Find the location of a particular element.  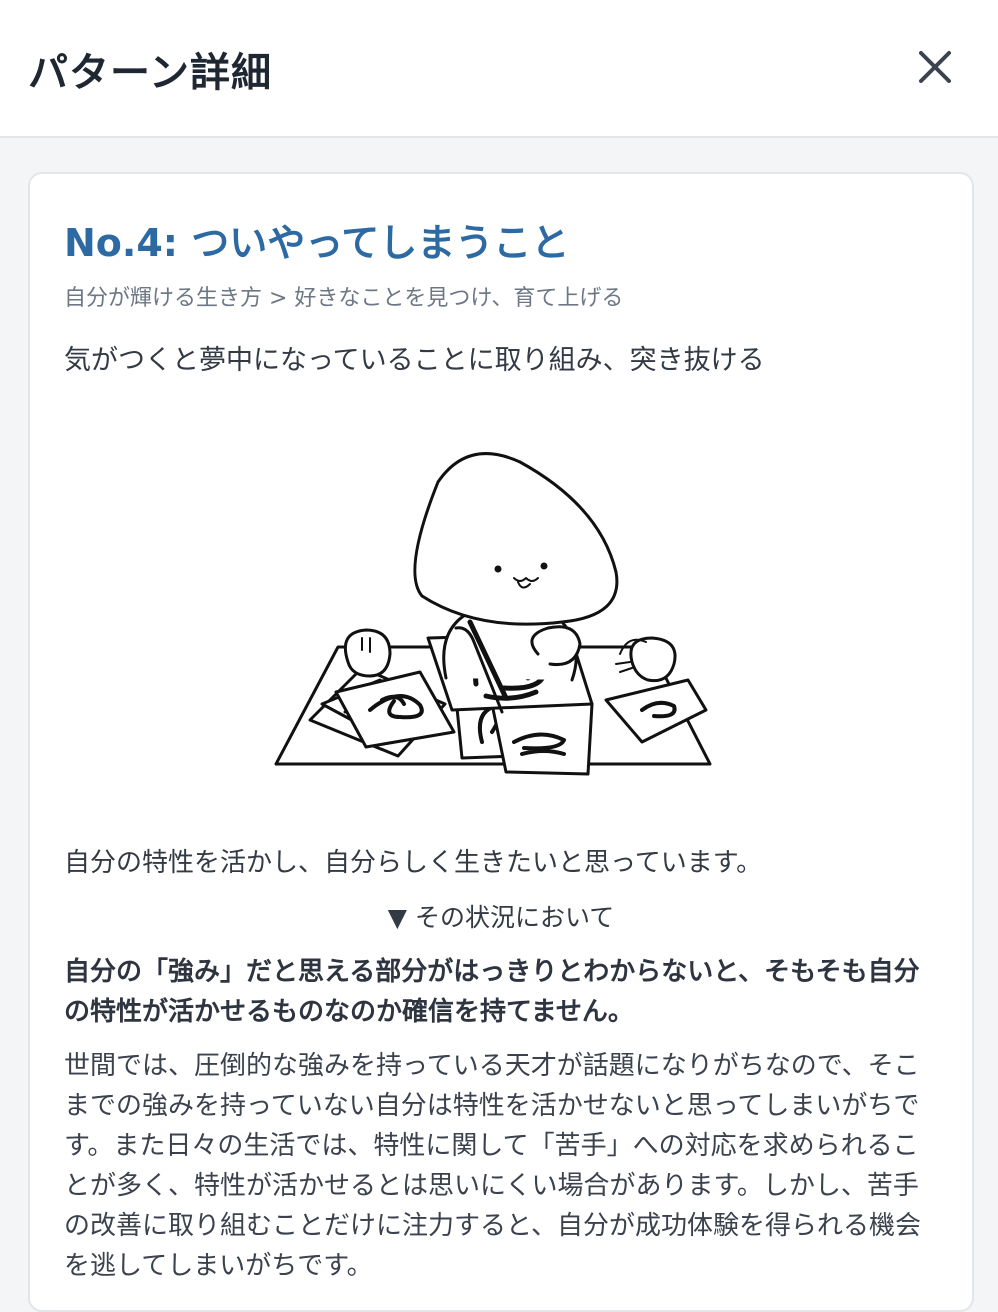

character-drawing-illustration is located at coordinates (495, 610).